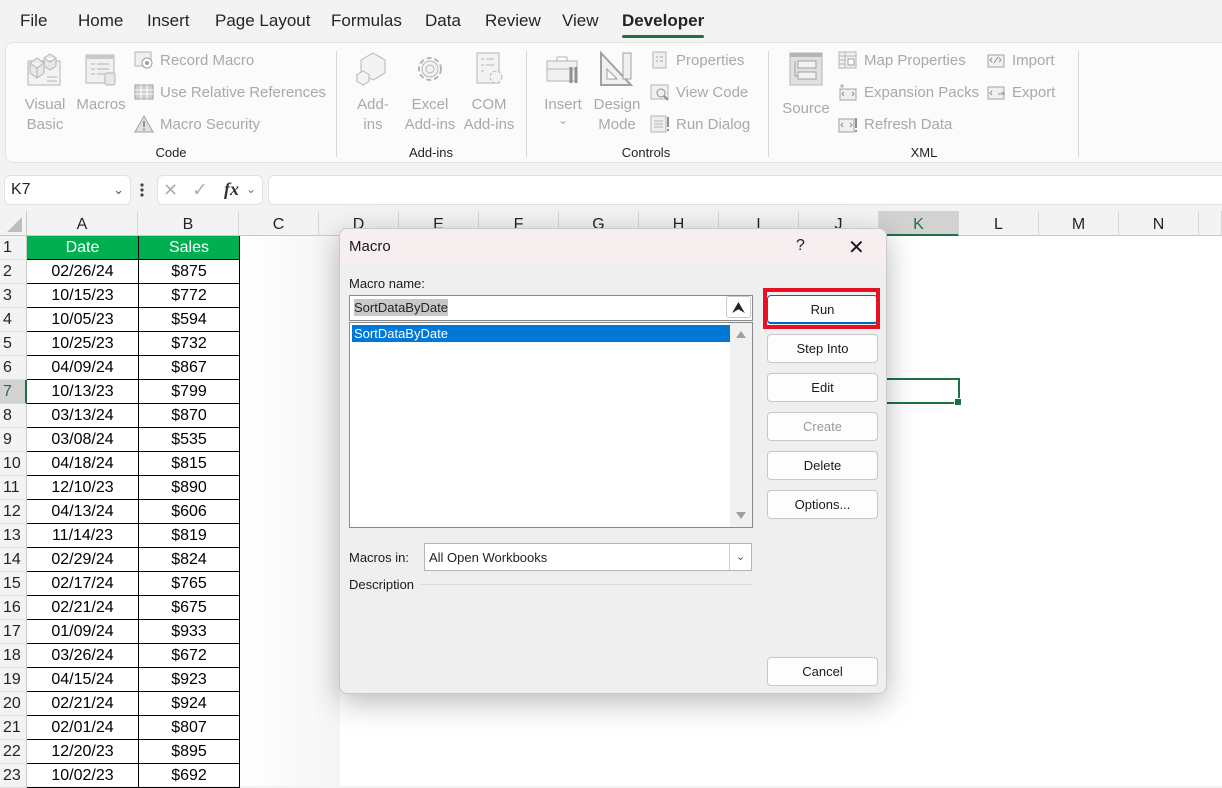 The image size is (1222, 788). What do you see at coordinates (13, 560) in the screenshot?
I see `row-header: 14` at bounding box center [13, 560].